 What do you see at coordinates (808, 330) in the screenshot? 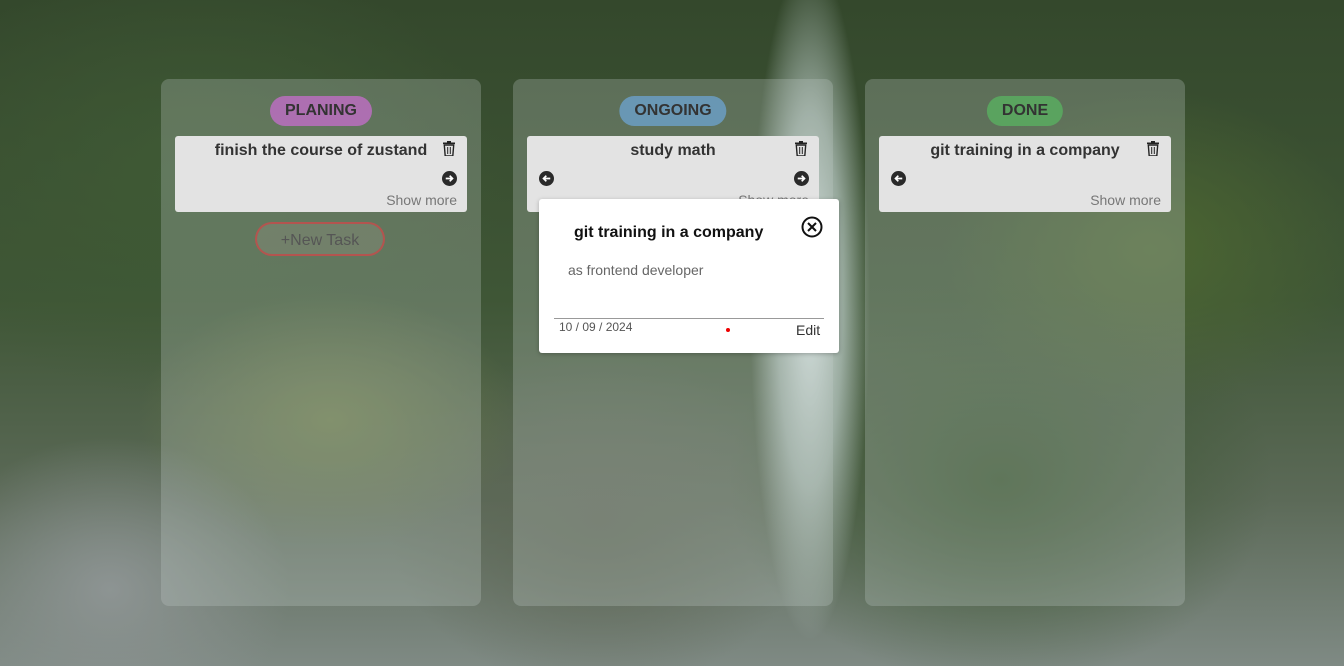
I see `edit-button: Edit` at bounding box center [808, 330].